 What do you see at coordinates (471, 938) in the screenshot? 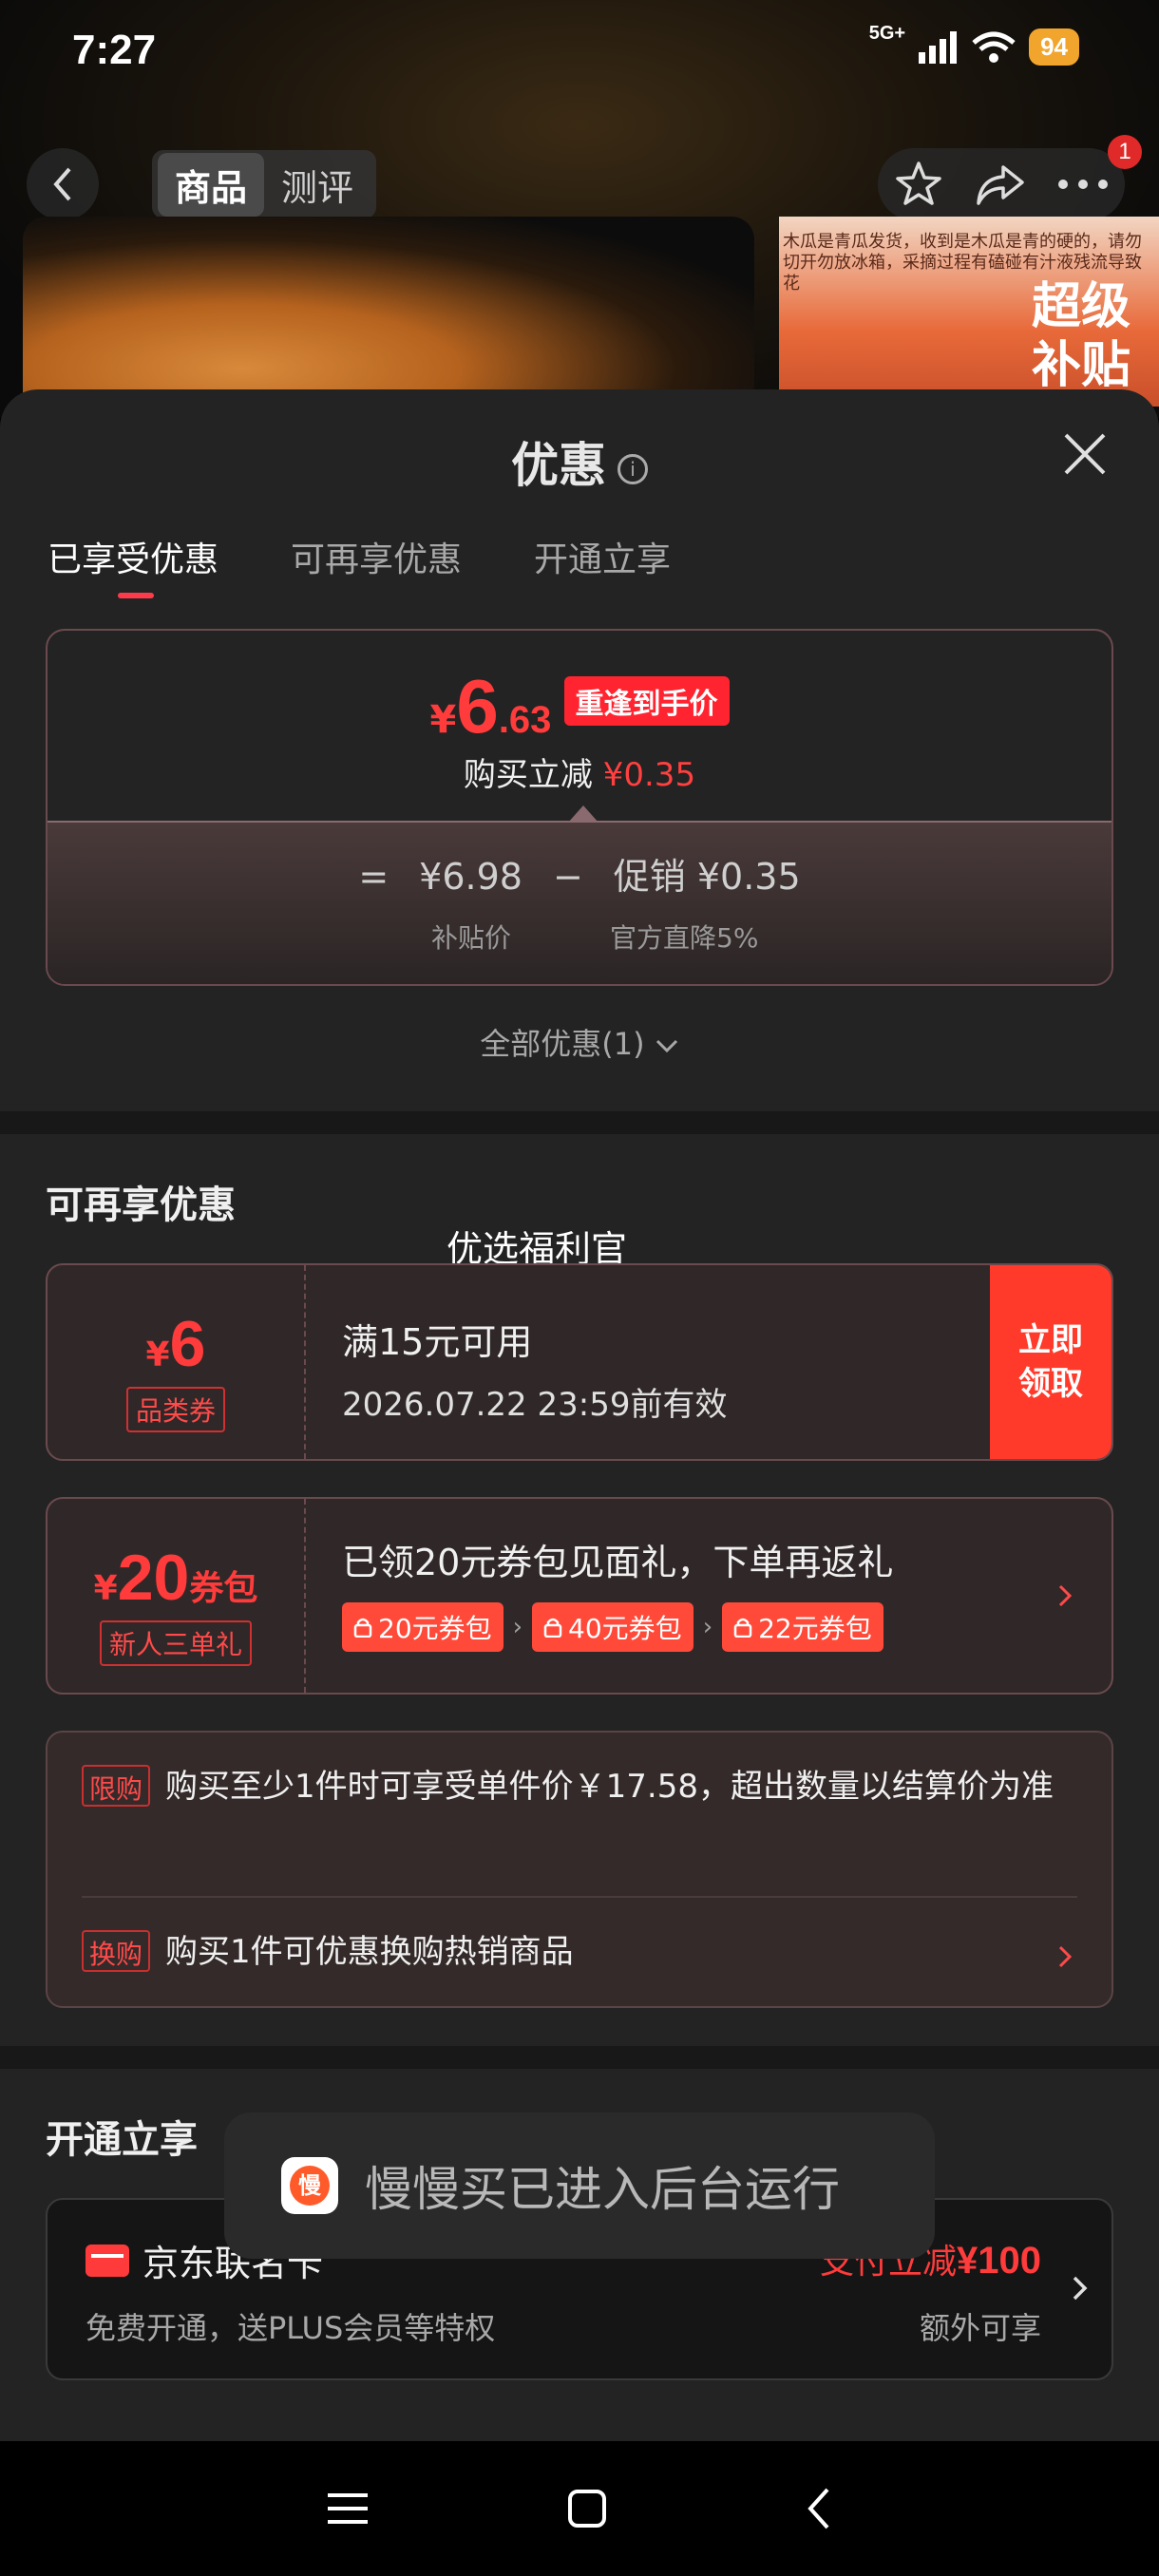
I see `base-price-label: 补贴价` at bounding box center [471, 938].